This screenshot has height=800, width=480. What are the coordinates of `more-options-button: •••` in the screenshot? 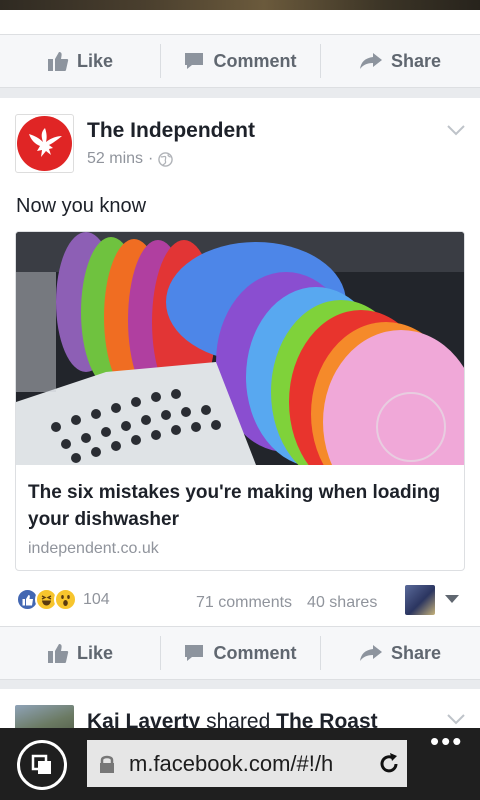 It's located at (446, 741).